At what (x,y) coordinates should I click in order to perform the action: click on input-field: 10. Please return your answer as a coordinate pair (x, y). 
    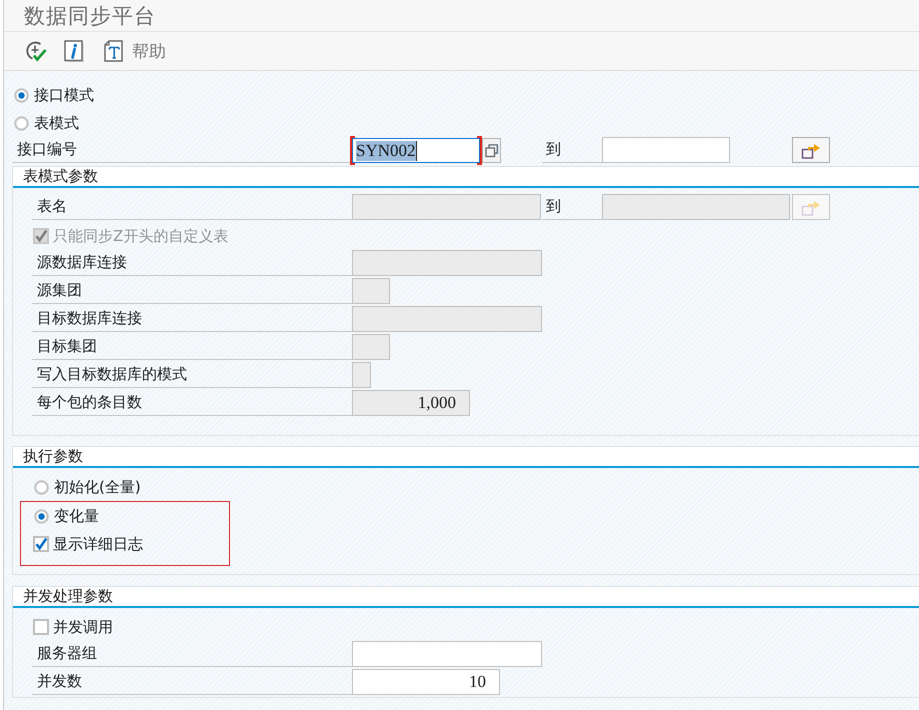
    Looking at the image, I should click on (426, 682).